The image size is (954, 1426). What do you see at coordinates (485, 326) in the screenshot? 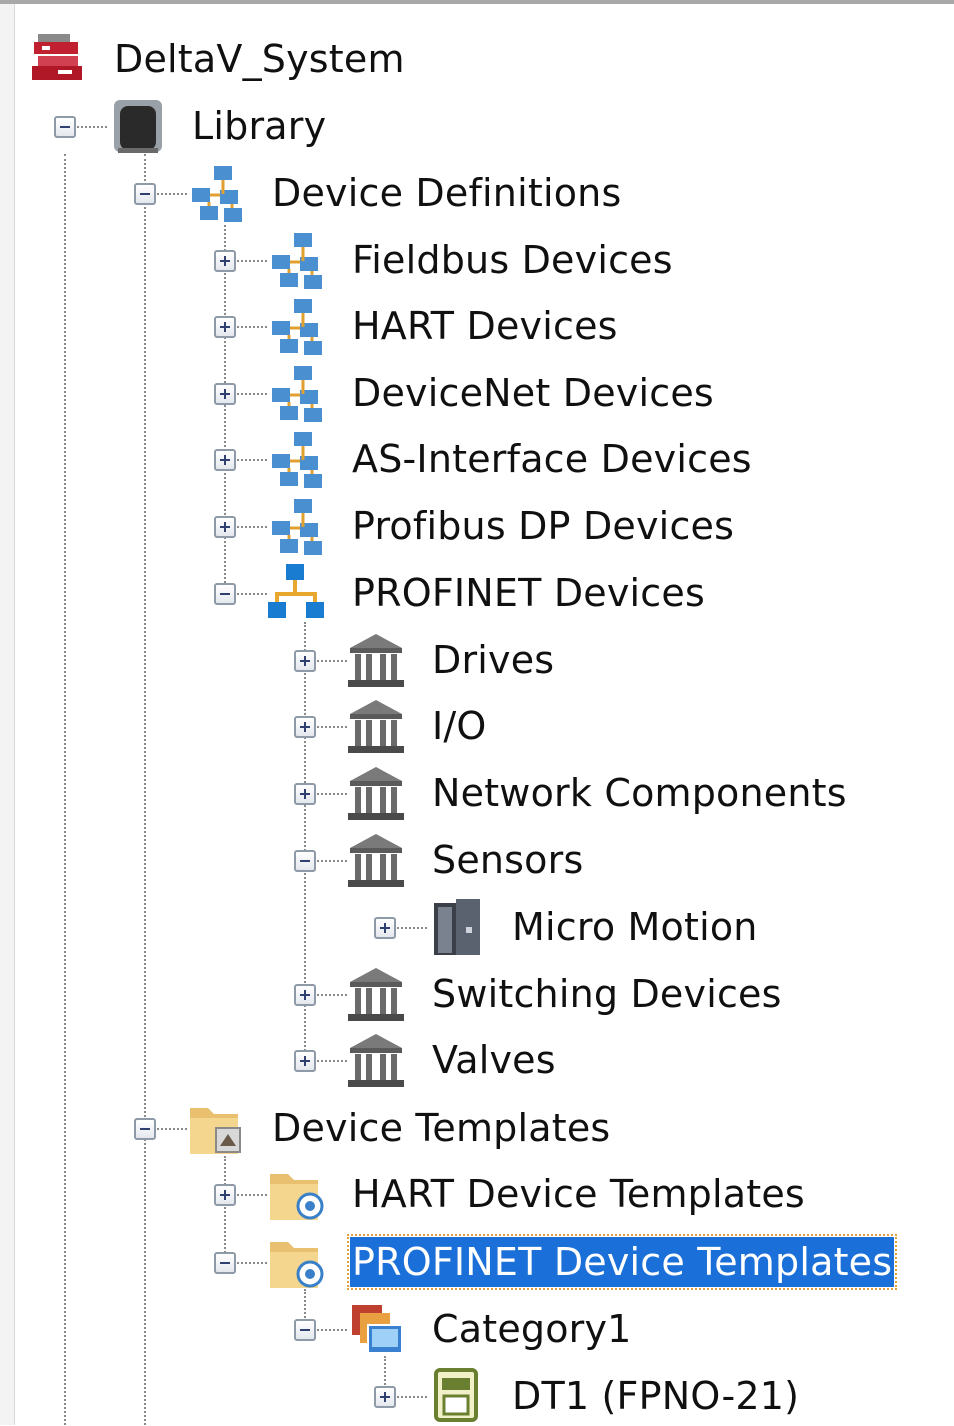
I see `tree-node-label: HART Devices` at bounding box center [485, 326].